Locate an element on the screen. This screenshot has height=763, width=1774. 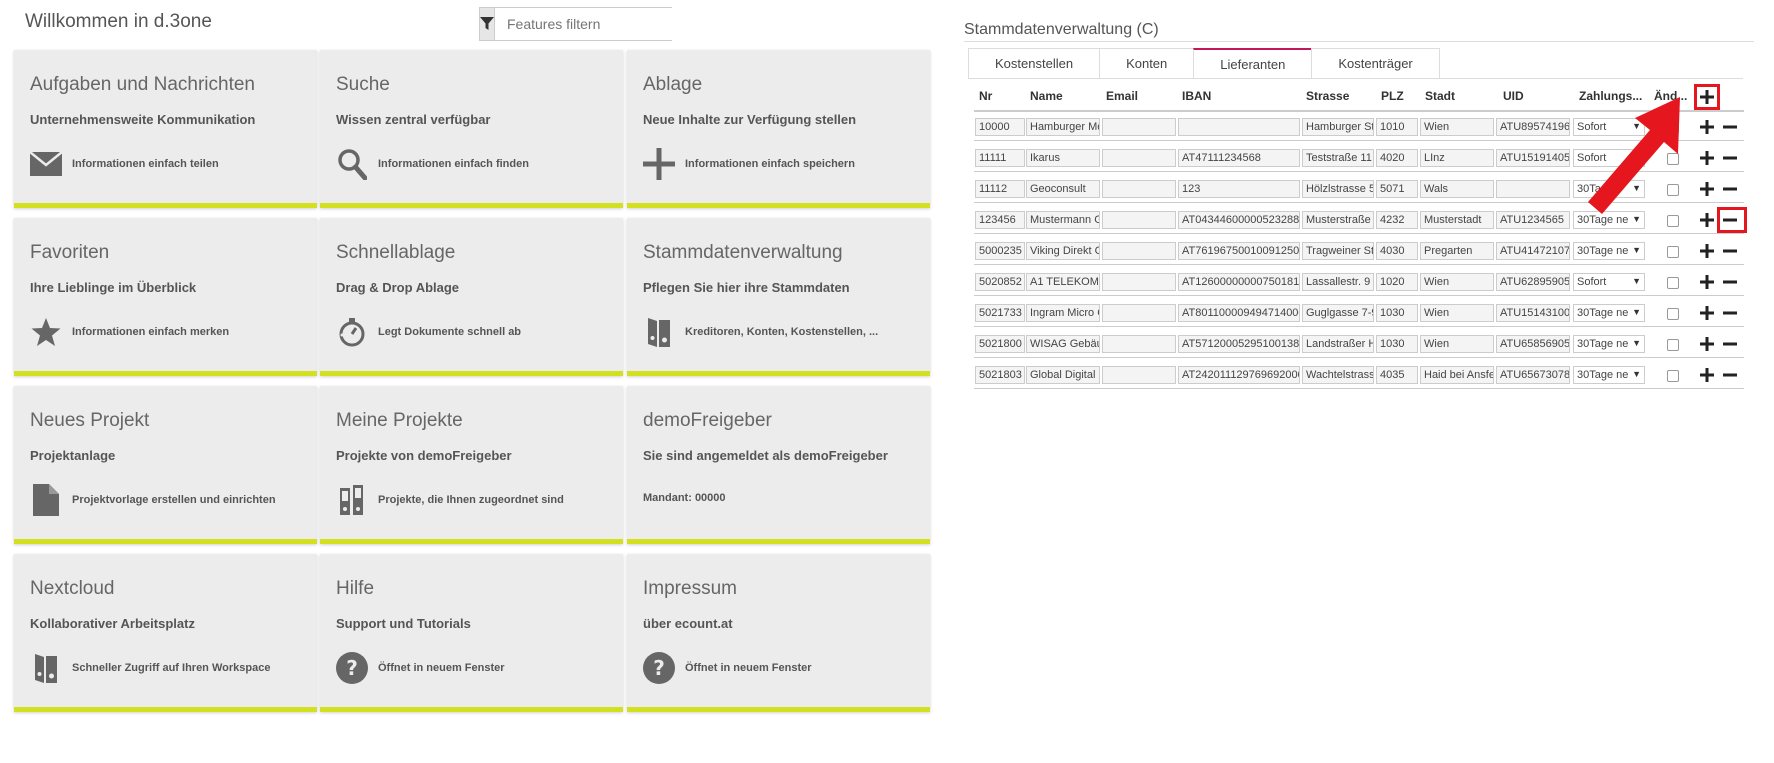
stadt-field: Wals is located at coordinates (1457, 189).